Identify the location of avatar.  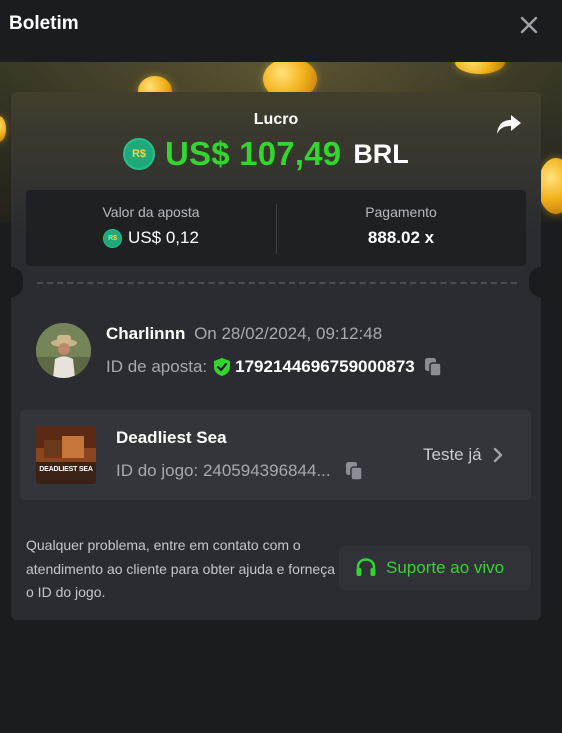
(63, 350).